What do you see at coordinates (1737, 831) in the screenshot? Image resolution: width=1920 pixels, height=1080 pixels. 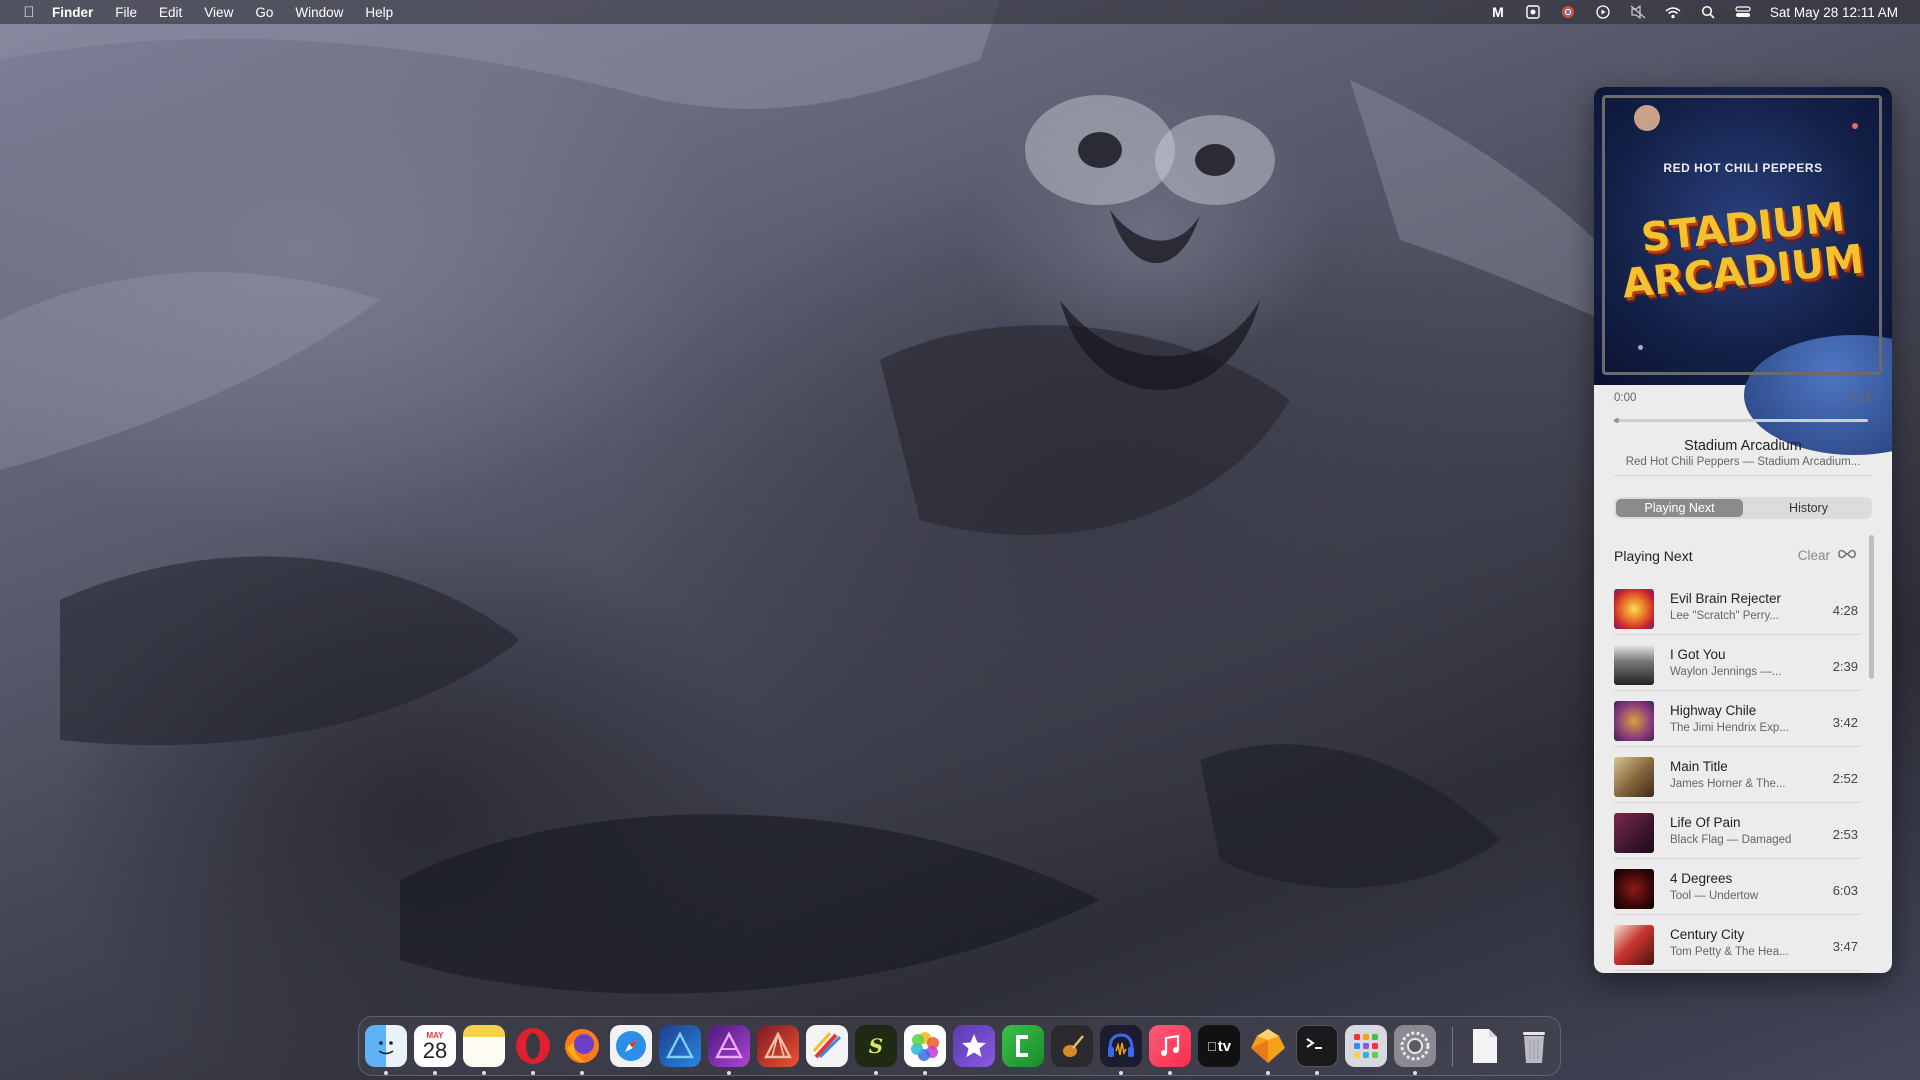 I see `queue-item: Life Of Pain Black Flag — Damaged 2:53` at bounding box center [1737, 831].